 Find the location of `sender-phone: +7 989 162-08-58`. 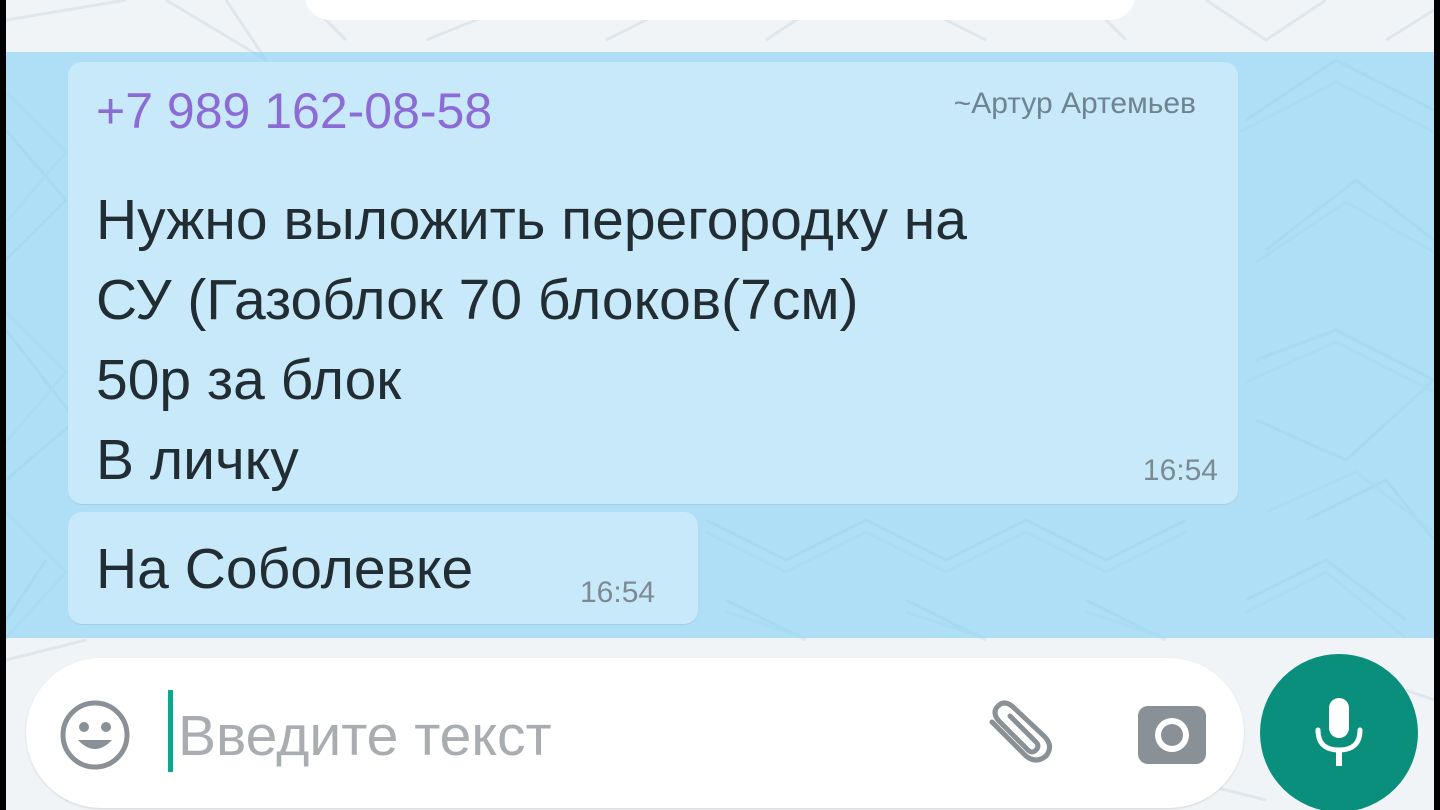

sender-phone: +7 989 162-08-58 is located at coordinates (294, 111).